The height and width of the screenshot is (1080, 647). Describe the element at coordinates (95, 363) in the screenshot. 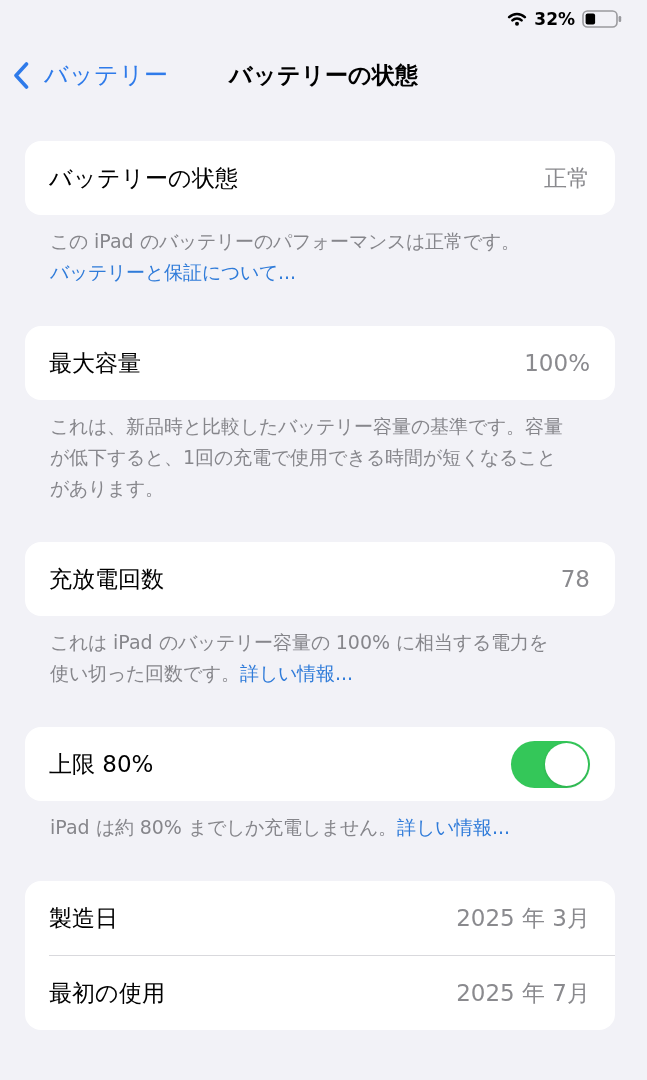

I see `row-label: 最大容量` at that location.